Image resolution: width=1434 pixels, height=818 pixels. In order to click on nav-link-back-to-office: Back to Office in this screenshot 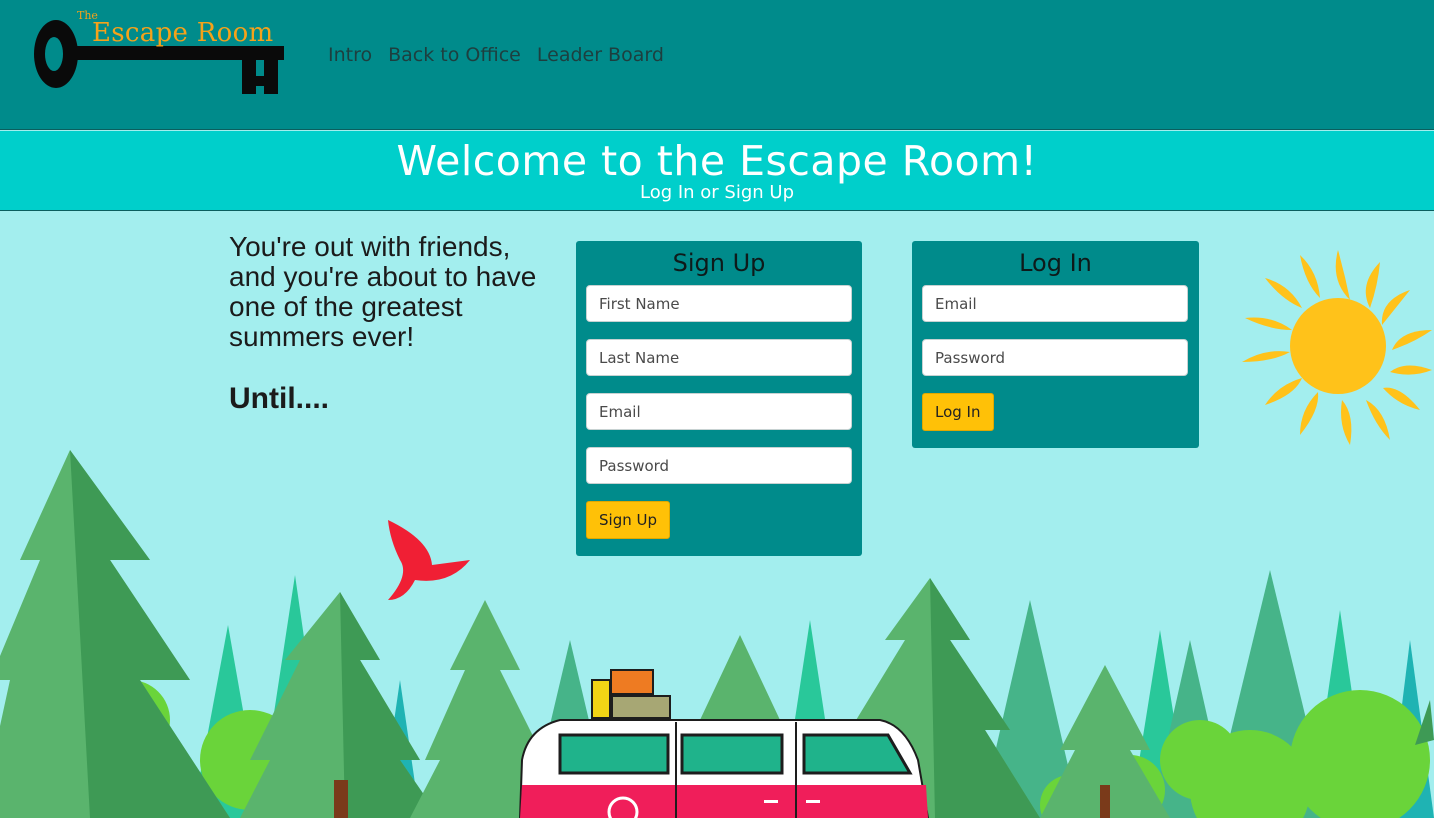, I will do `click(454, 55)`.